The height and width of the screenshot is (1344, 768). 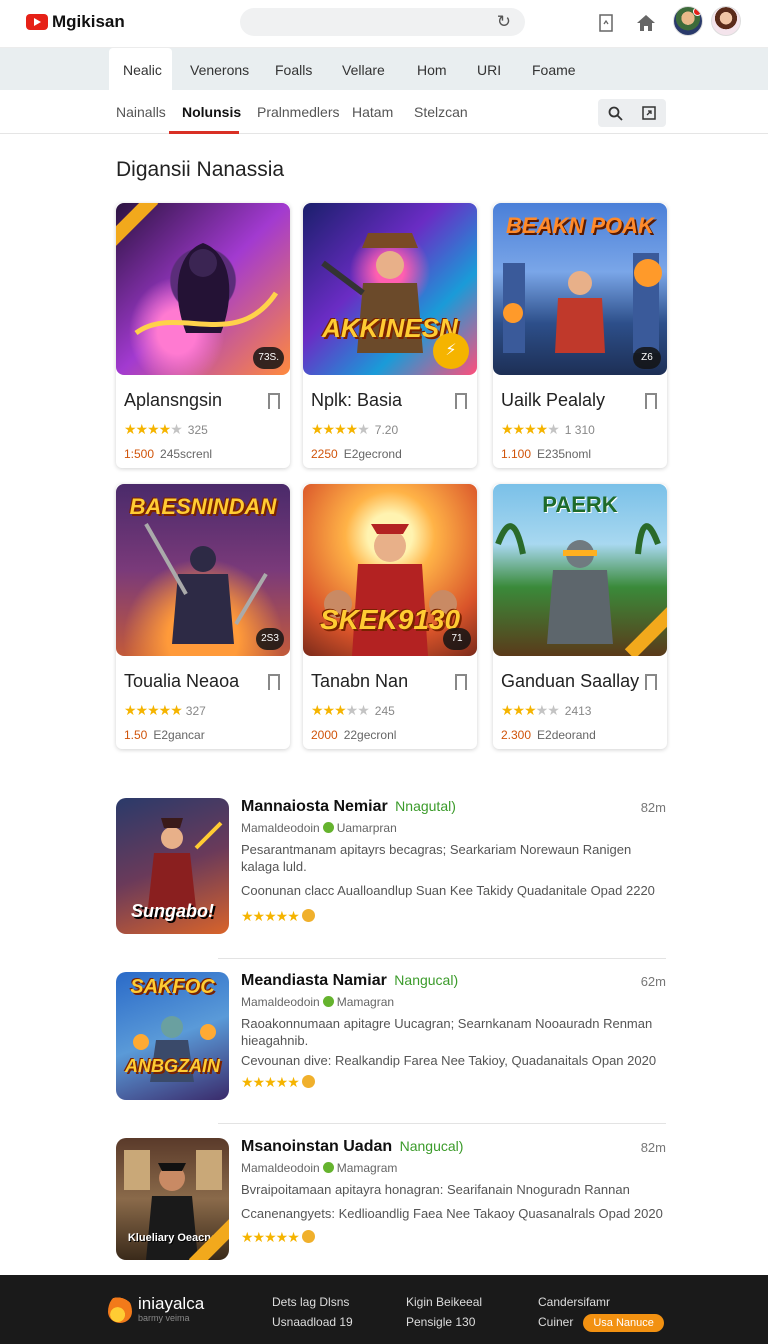 I want to click on search-input: ↻, so click(x=382, y=22).